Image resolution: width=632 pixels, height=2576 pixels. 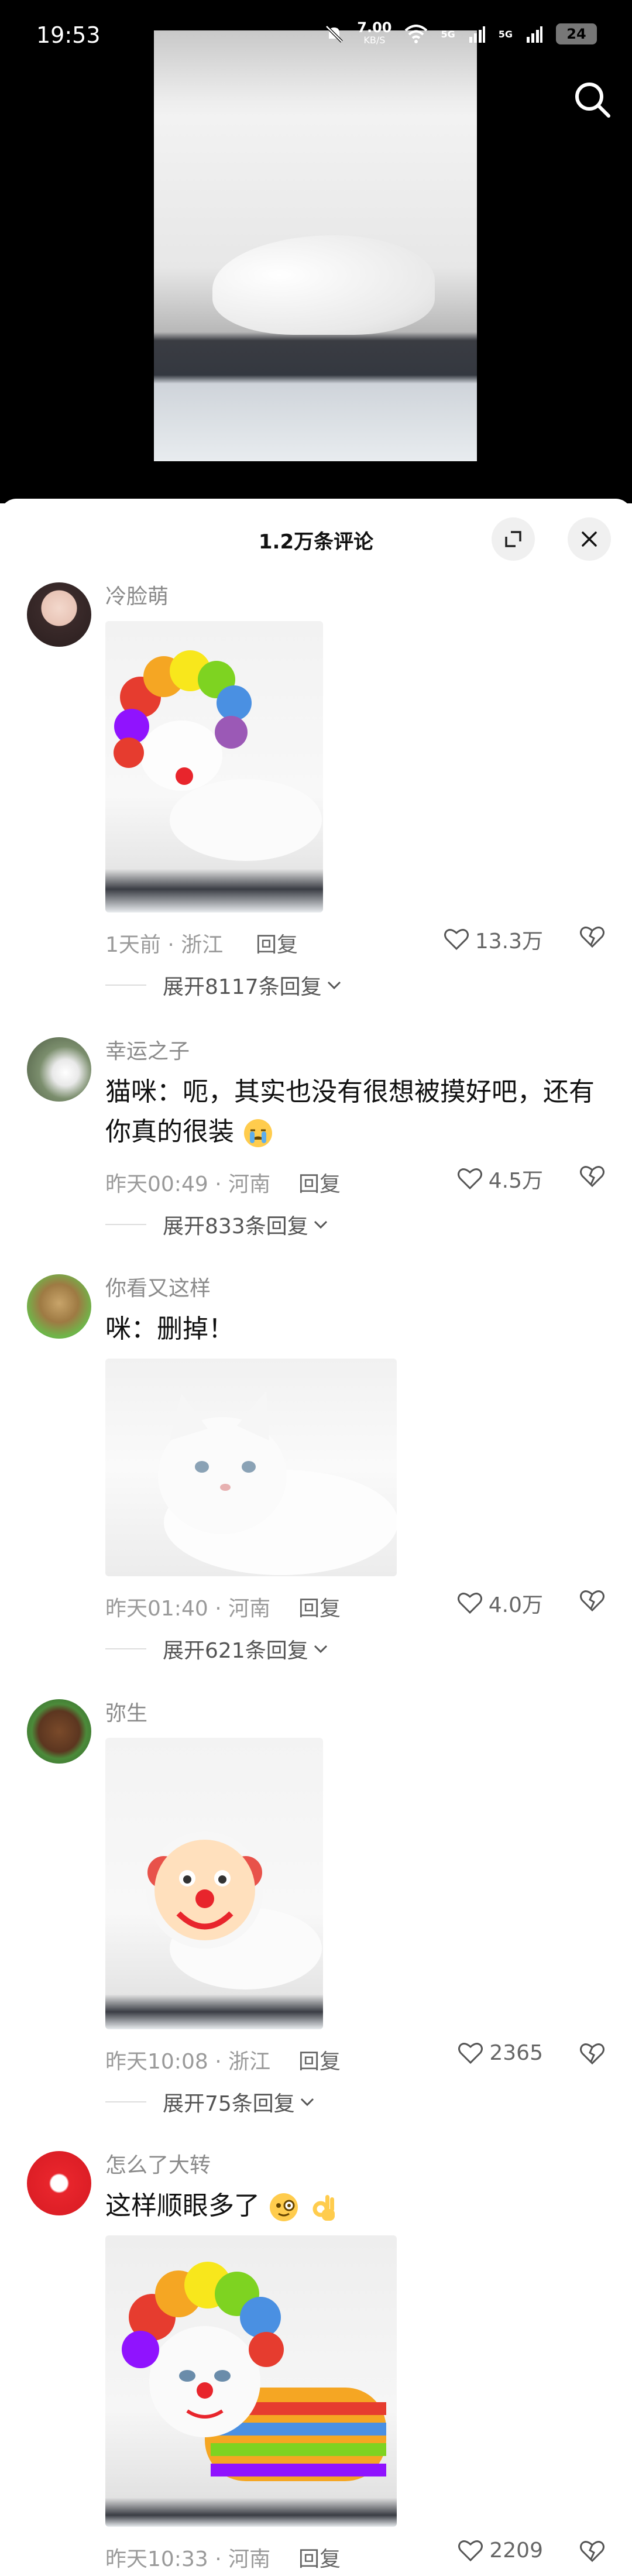 I want to click on comment-username: 幸运之子, so click(x=357, y=1051).